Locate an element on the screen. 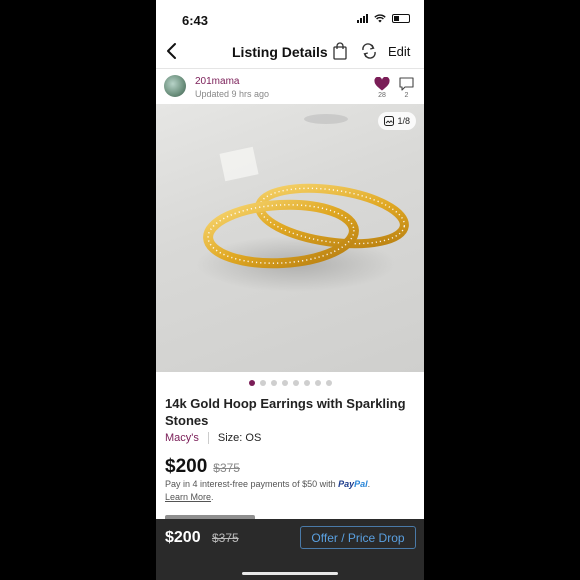 The image size is (580, 580). paypal-logo: PayPal is located at coordinates (353, 484).